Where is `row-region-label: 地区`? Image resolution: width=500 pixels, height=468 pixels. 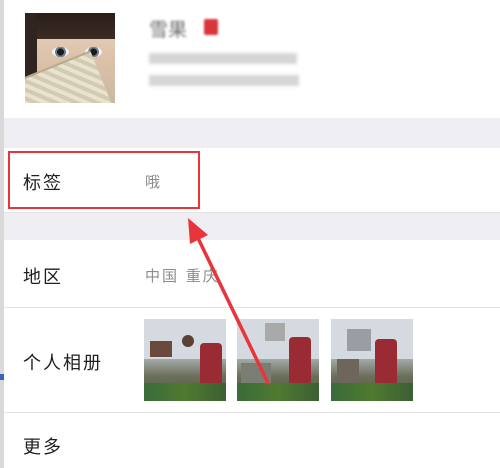 row-region-label: 地区 is located at coordinates (43, 277).